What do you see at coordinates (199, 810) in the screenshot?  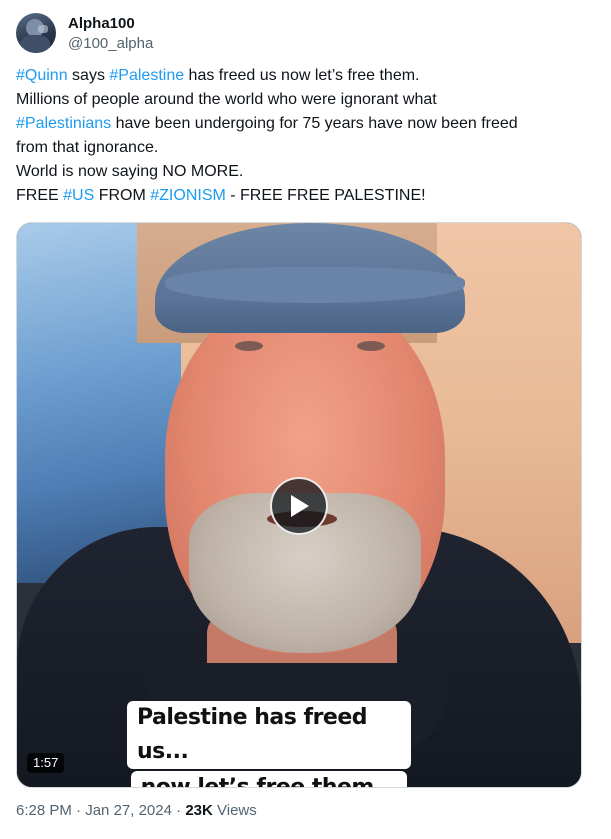 I see `views-count: 23K` at bounding box center [199, 810].